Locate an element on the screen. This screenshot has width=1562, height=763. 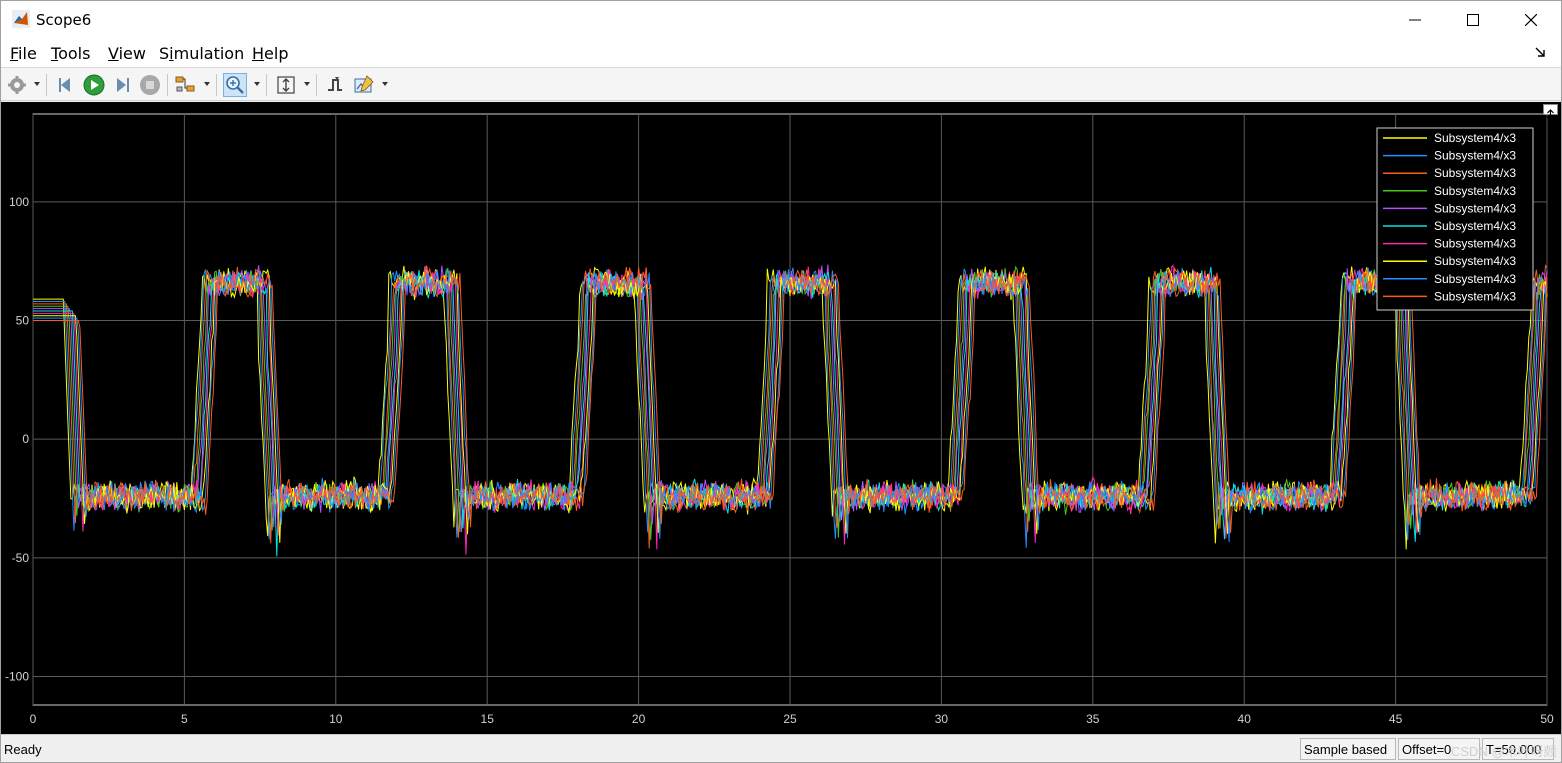
trigger-icon is located at coordinates (335, 84).